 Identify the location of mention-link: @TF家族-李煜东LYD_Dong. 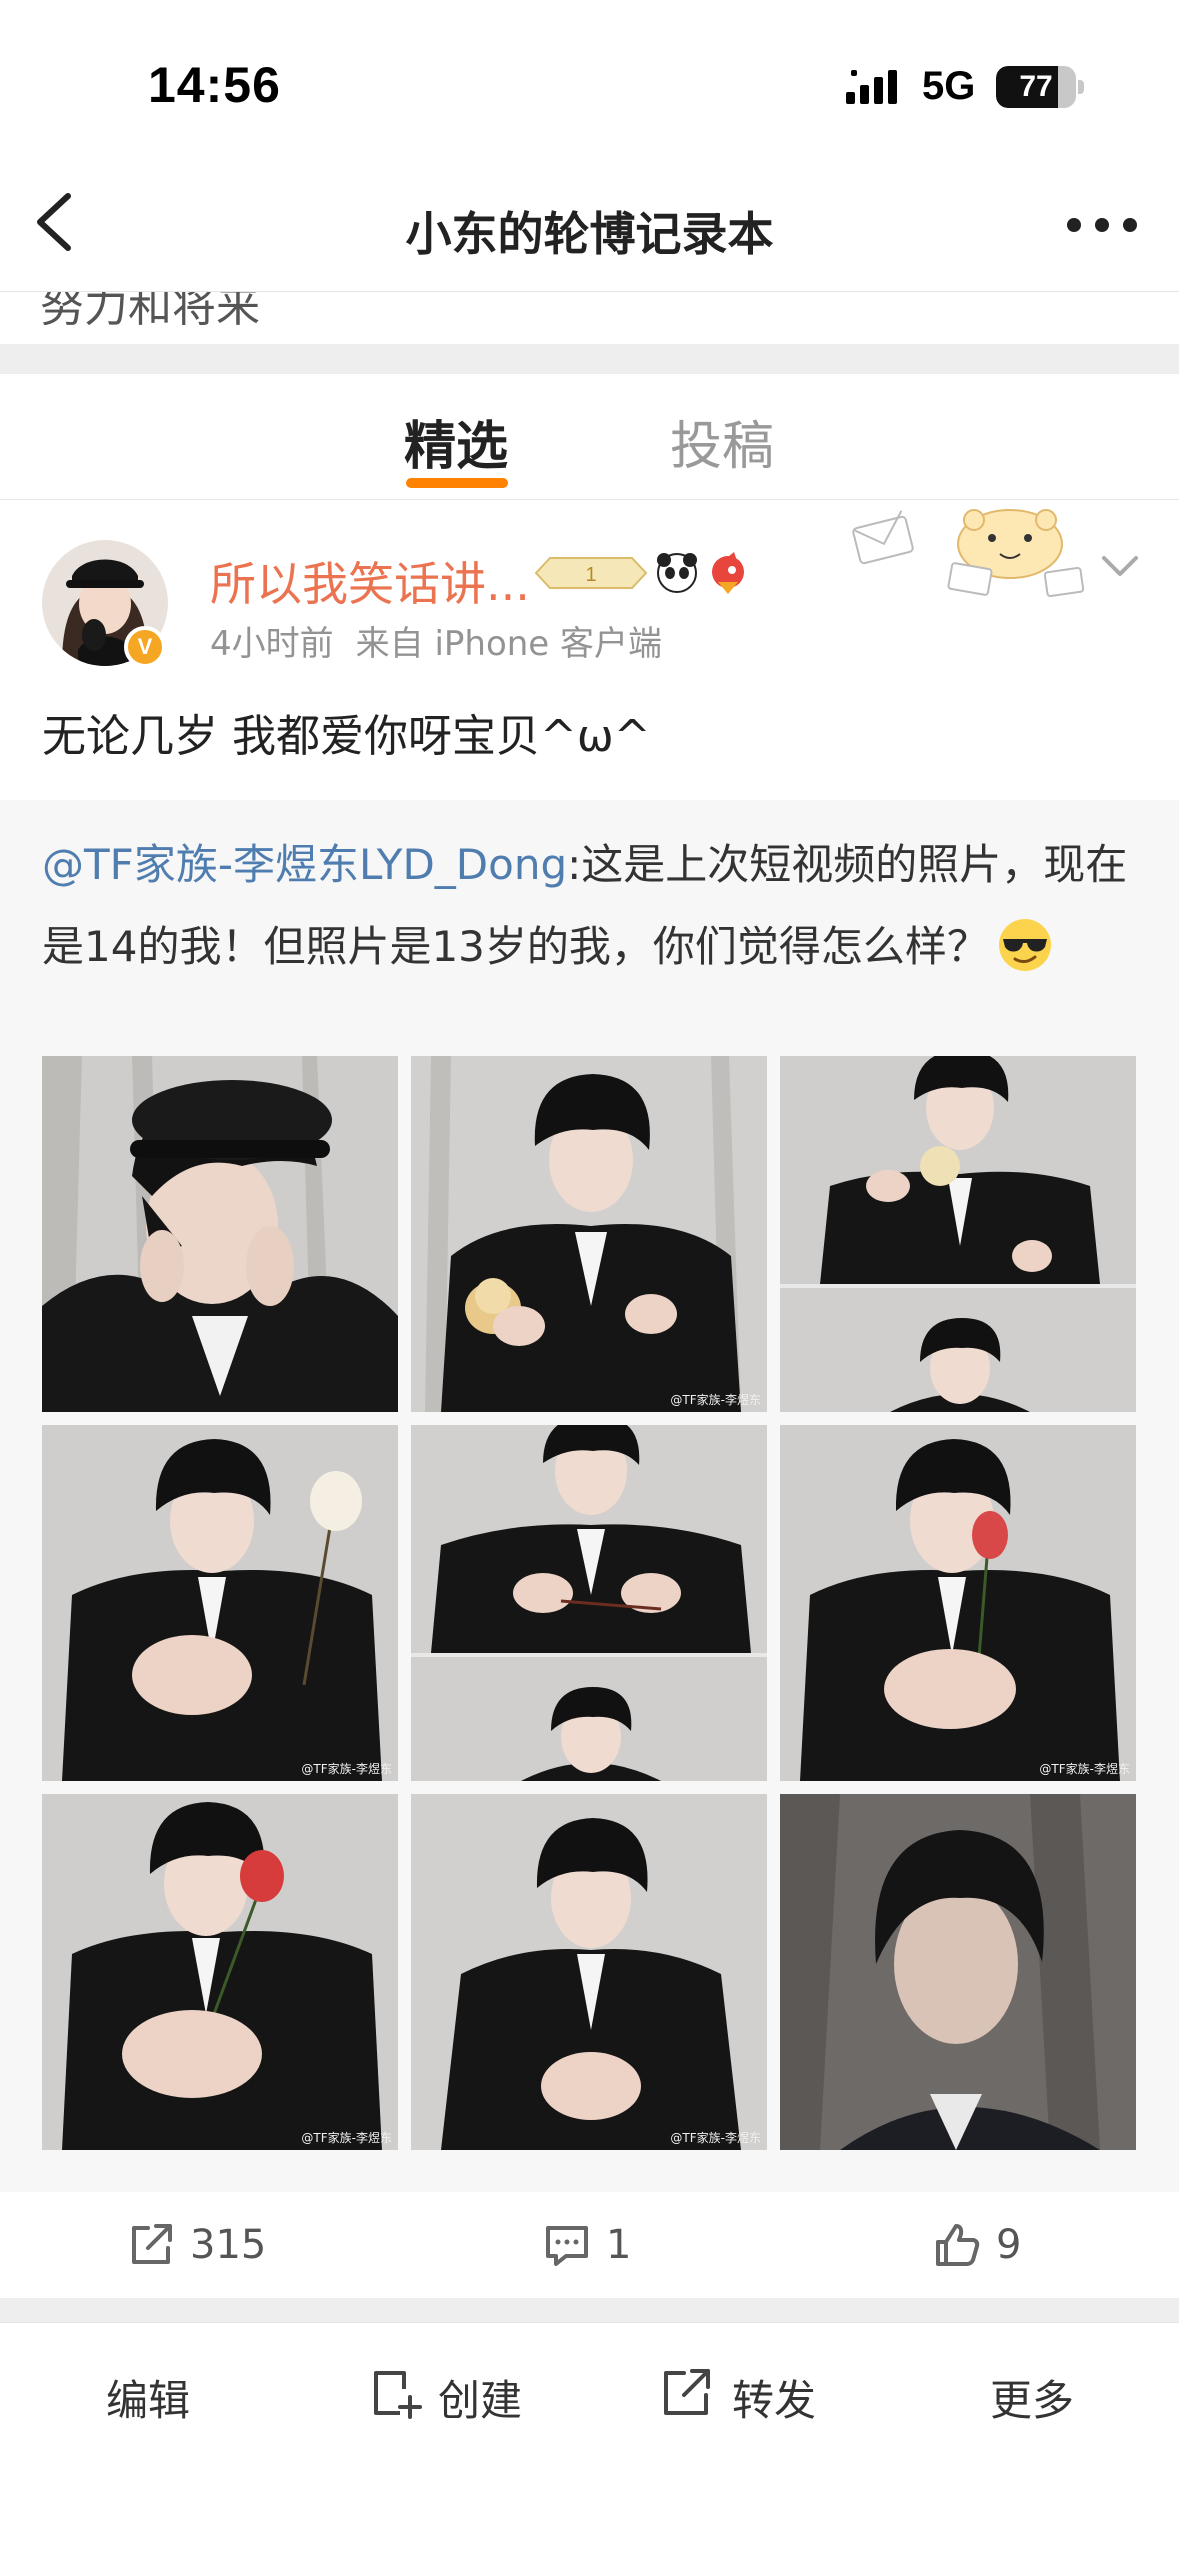
(304, 864).